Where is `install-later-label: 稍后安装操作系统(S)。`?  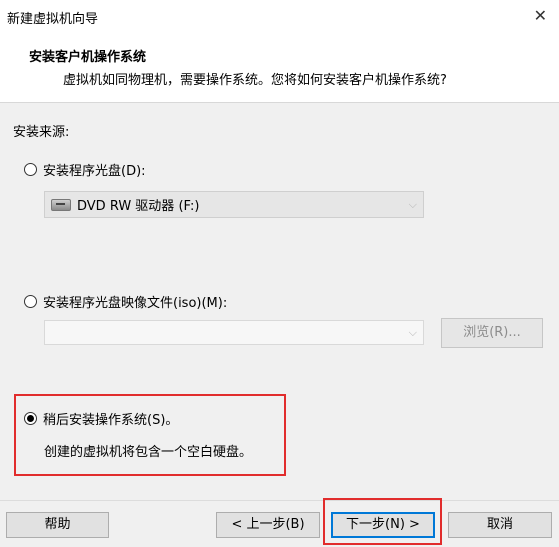 install-later-label: 稍后安装操作系统(S)。 is located at coordinates (111, 420).